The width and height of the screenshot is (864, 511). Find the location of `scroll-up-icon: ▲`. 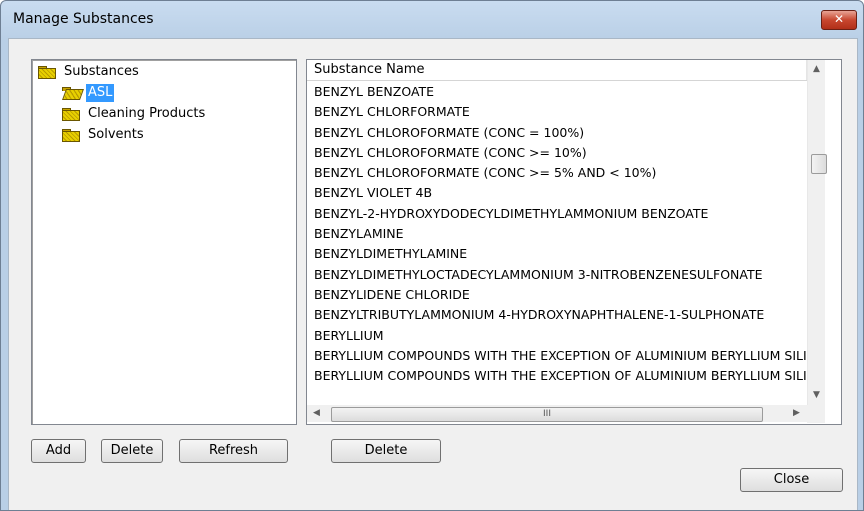

scroll-up-icon: ▲ is located at coordinates (816, 69).